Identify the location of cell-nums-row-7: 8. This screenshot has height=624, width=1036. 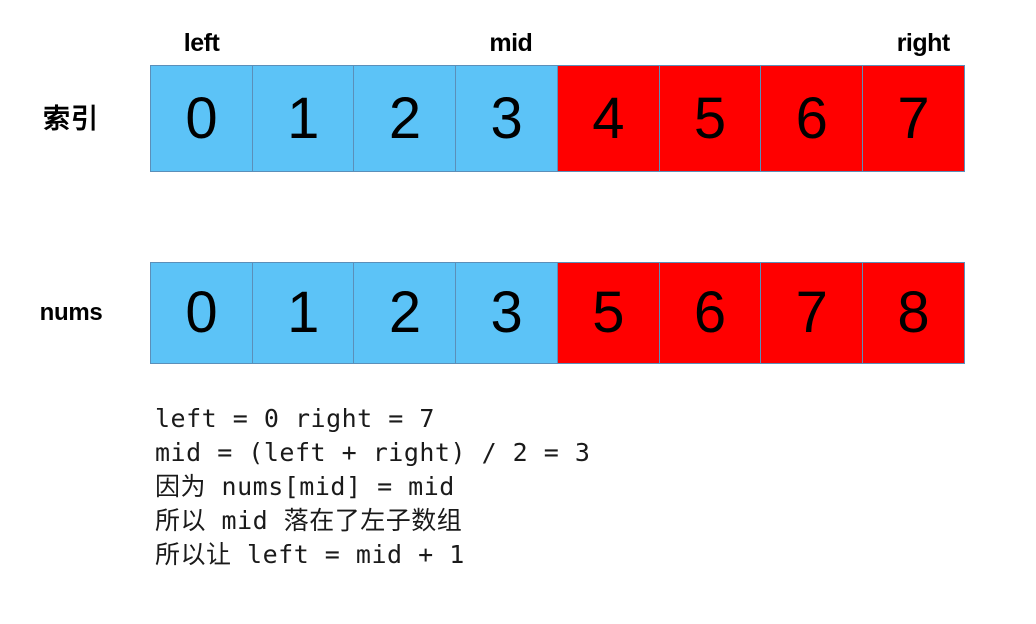
(913, 313).